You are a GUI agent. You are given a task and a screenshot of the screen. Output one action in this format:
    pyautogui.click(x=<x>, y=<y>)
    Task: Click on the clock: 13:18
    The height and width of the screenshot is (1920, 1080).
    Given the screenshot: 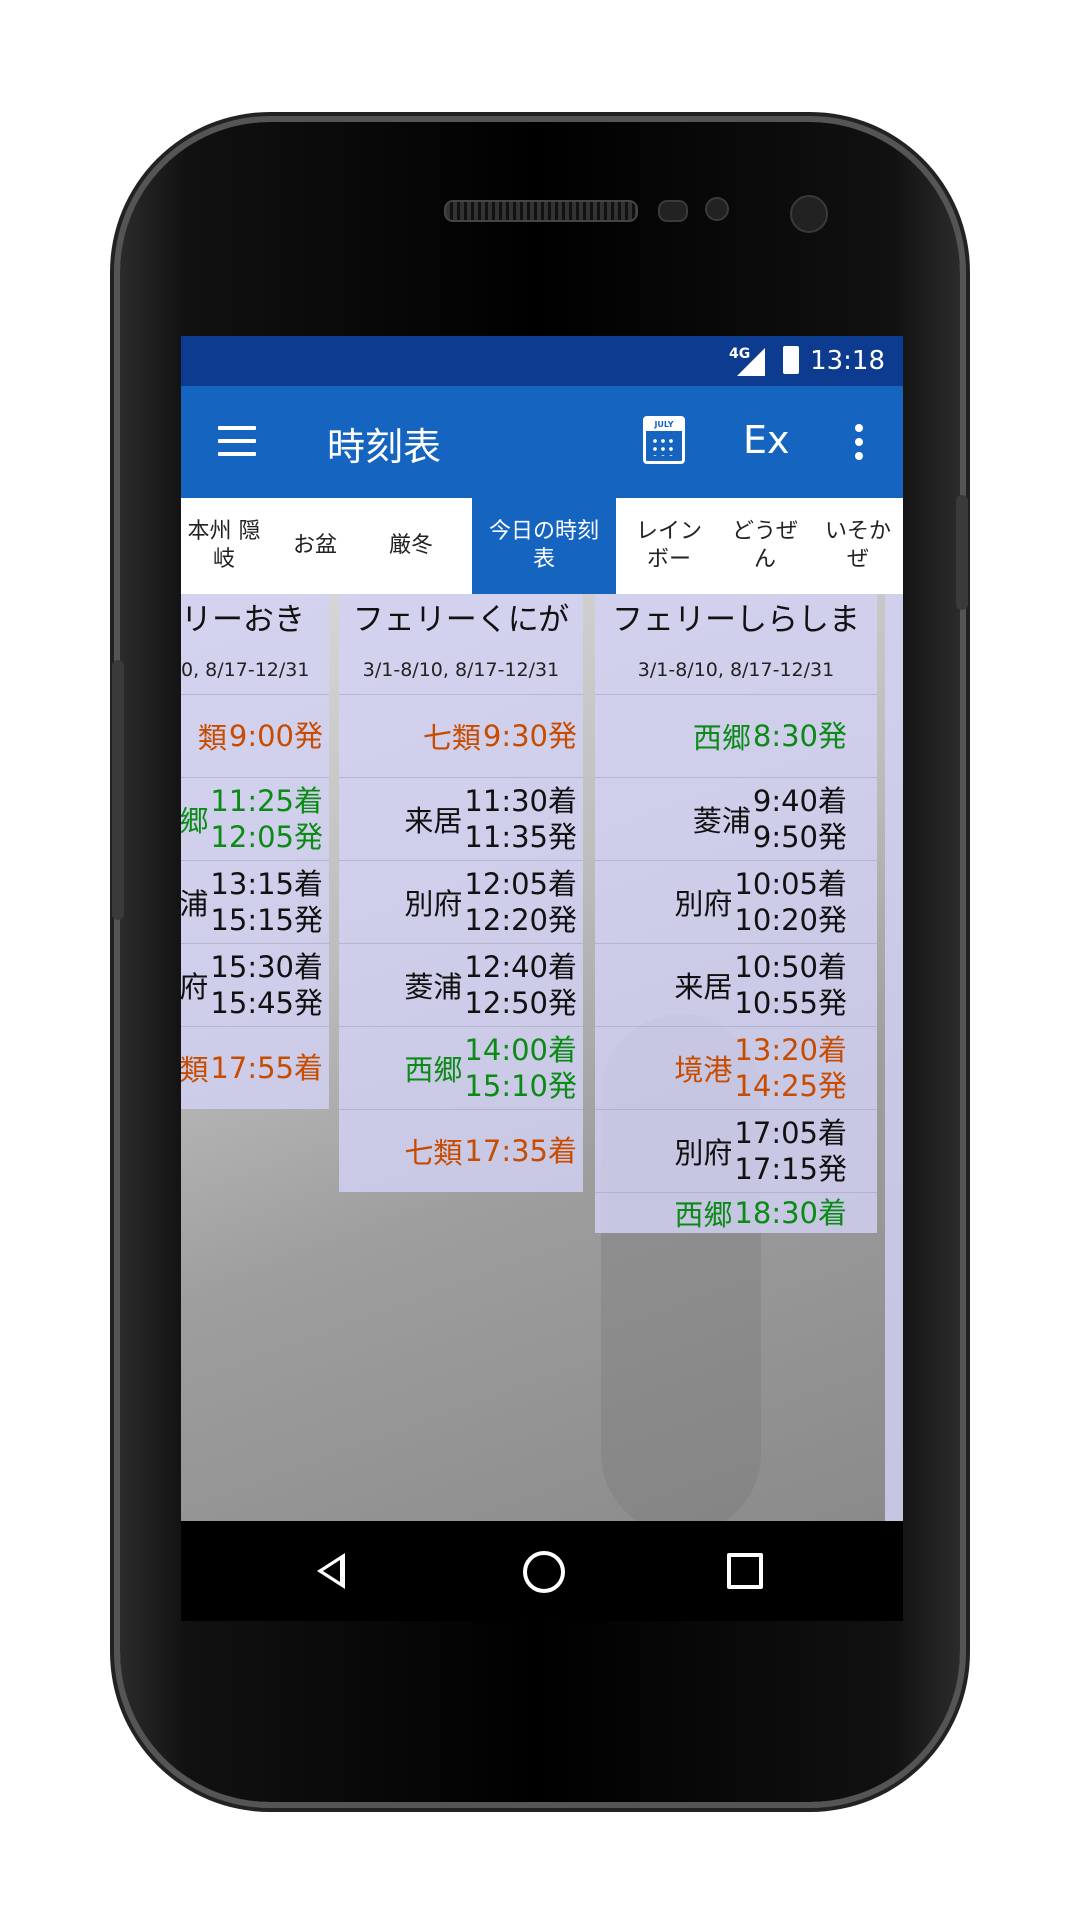 What is the action you would take?
    pyautogui.click(x=847, y=361)
    